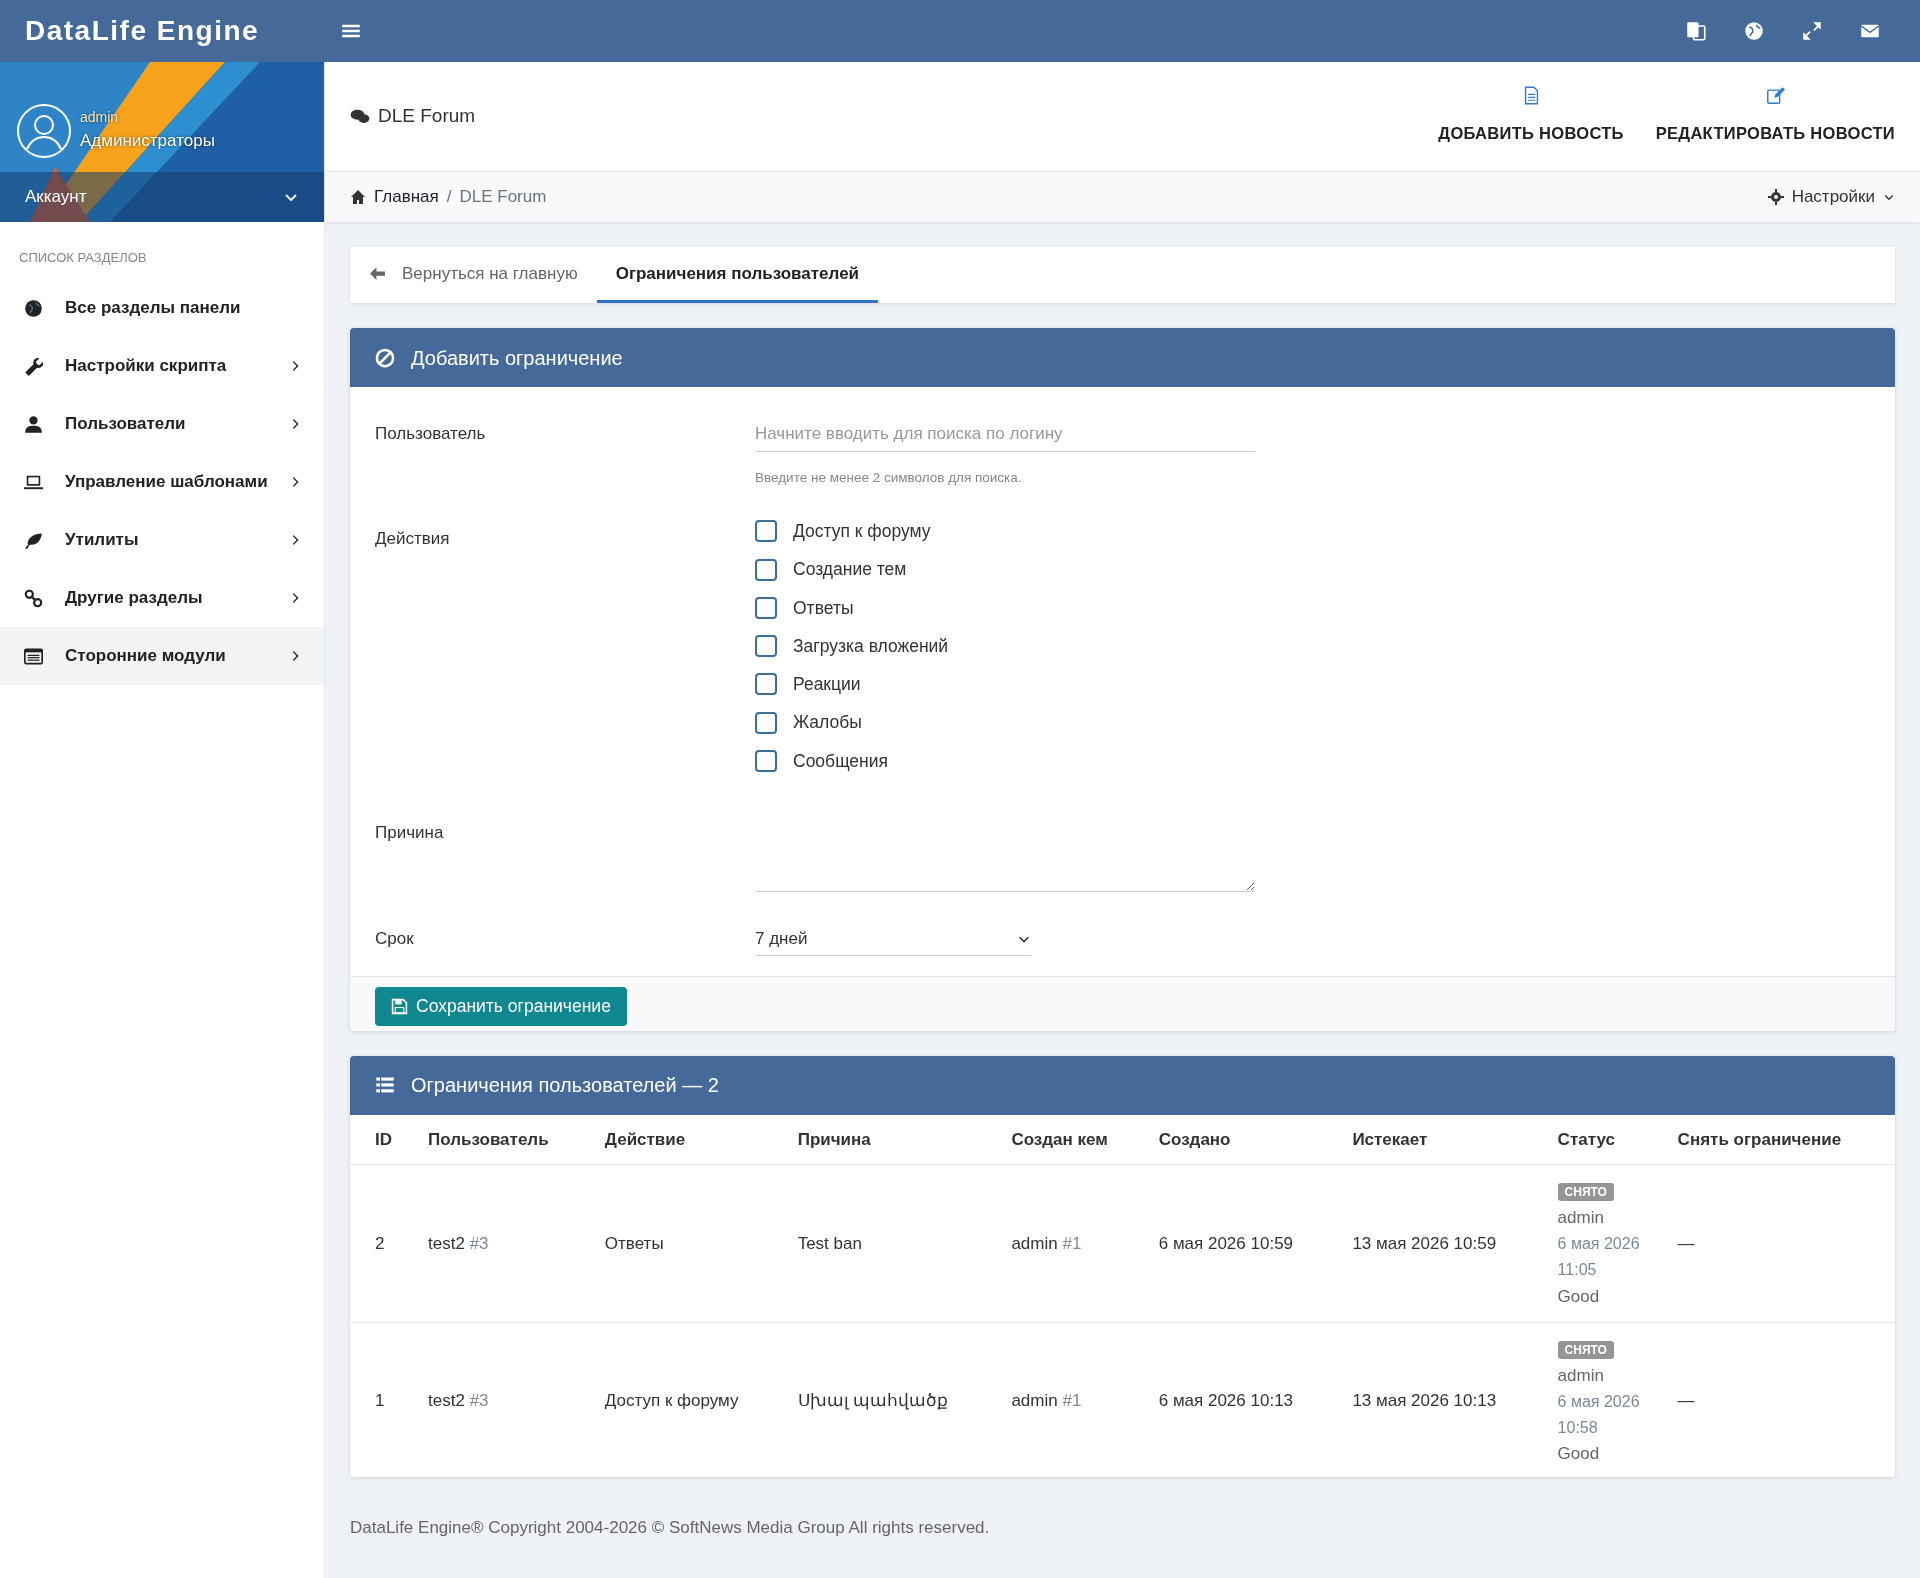  I want to click on panel-icon, so click(33, 656).